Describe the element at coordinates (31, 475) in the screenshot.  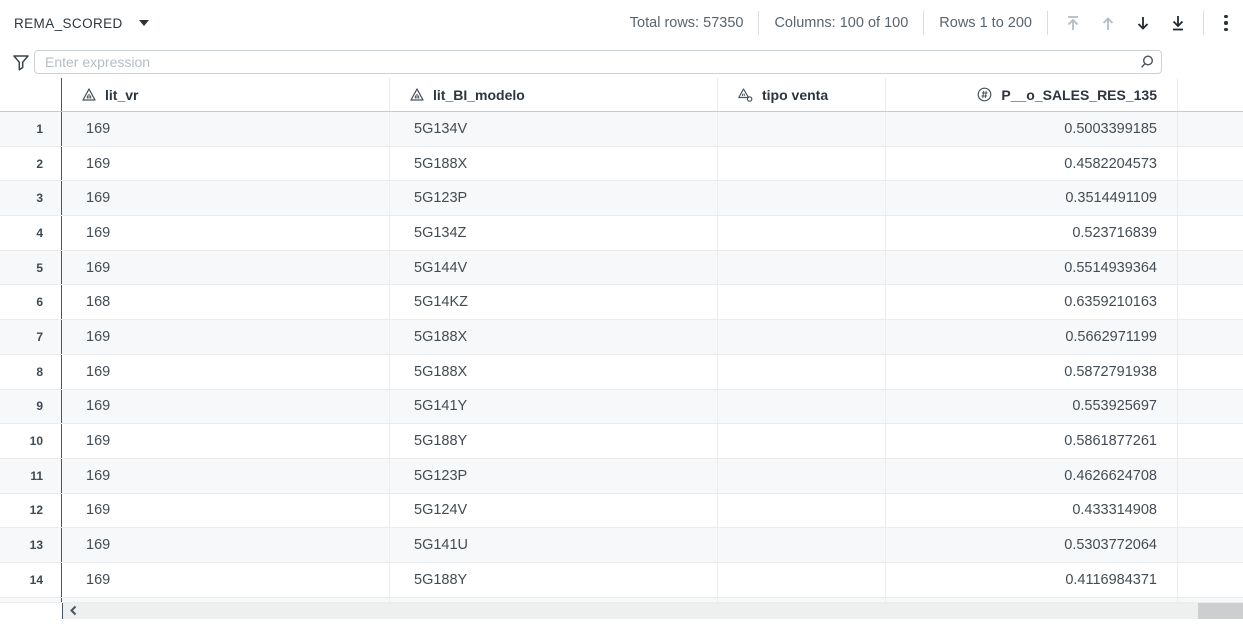
I see `row-number: 11` at that location.